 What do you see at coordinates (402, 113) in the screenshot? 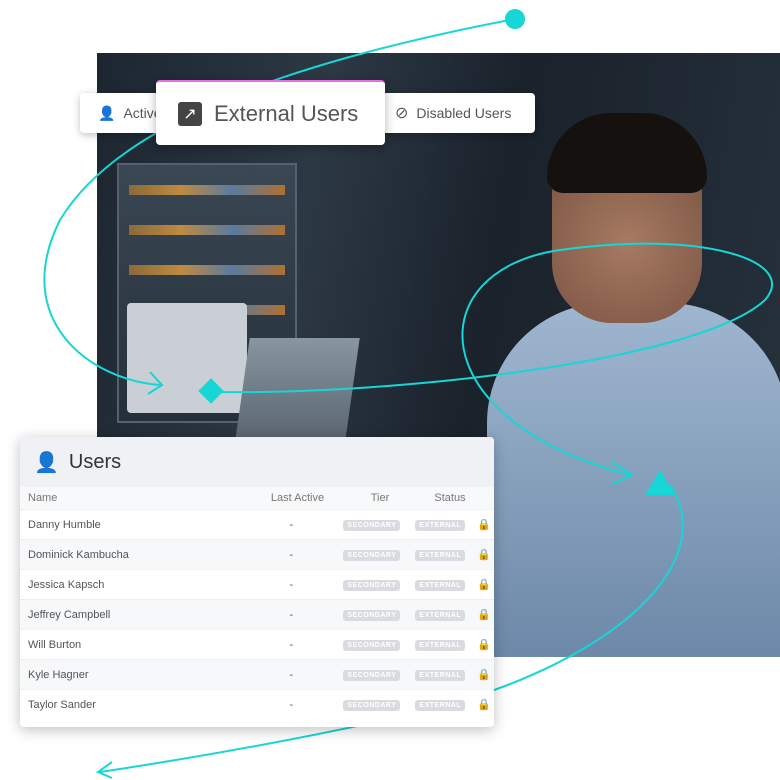
I see `ban-icon: ⊘` at bounding box center [402, 113].